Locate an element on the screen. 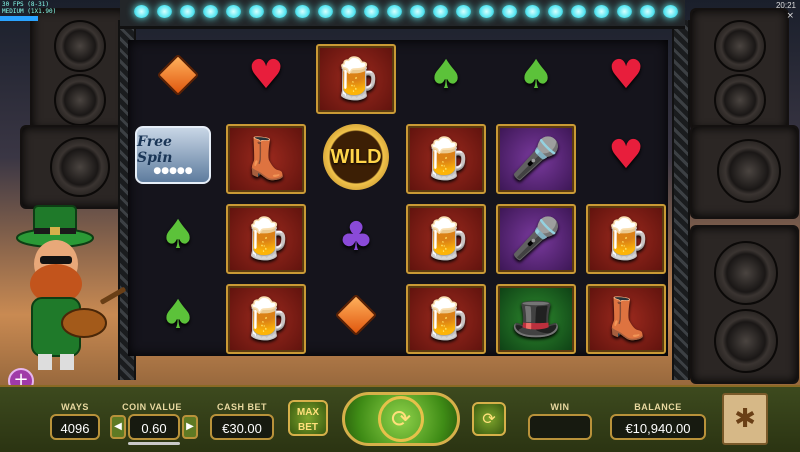 The width and height of the screenshot is (800, 452). fps-line-2: MEDIUM (1X1.90) is located at coordinates (29, 11).